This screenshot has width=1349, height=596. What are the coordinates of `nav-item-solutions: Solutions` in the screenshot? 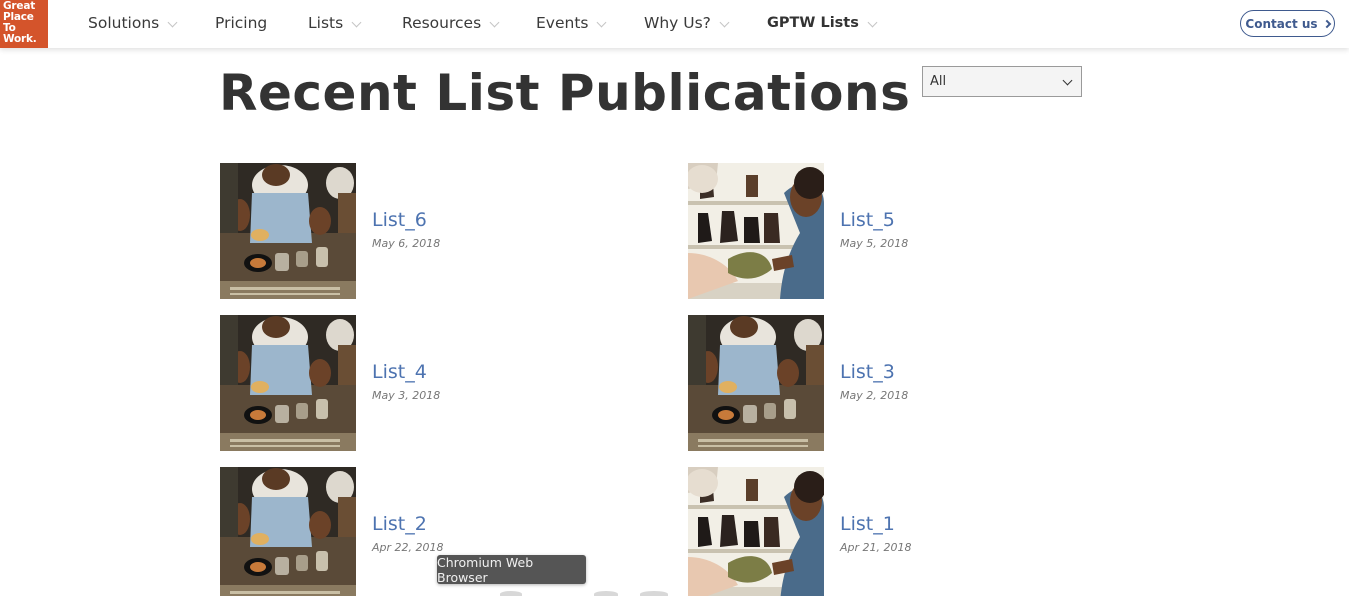 It's located at (133, 23).